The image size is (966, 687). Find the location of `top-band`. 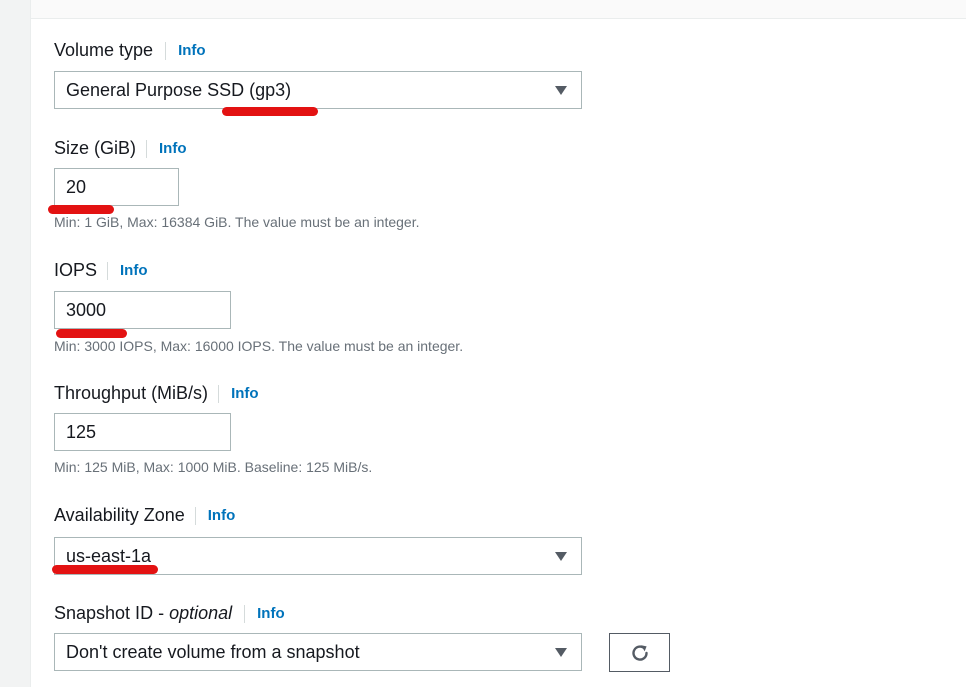

top-band is located at coordinates (498, 9).